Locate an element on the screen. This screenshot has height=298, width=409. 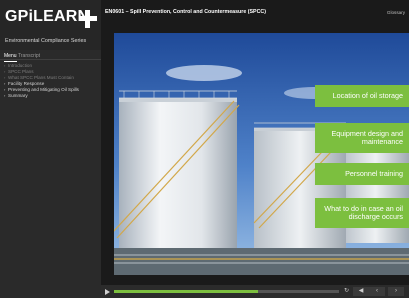
menu-item-summary: › Summary is located at coordinates (52, 96).